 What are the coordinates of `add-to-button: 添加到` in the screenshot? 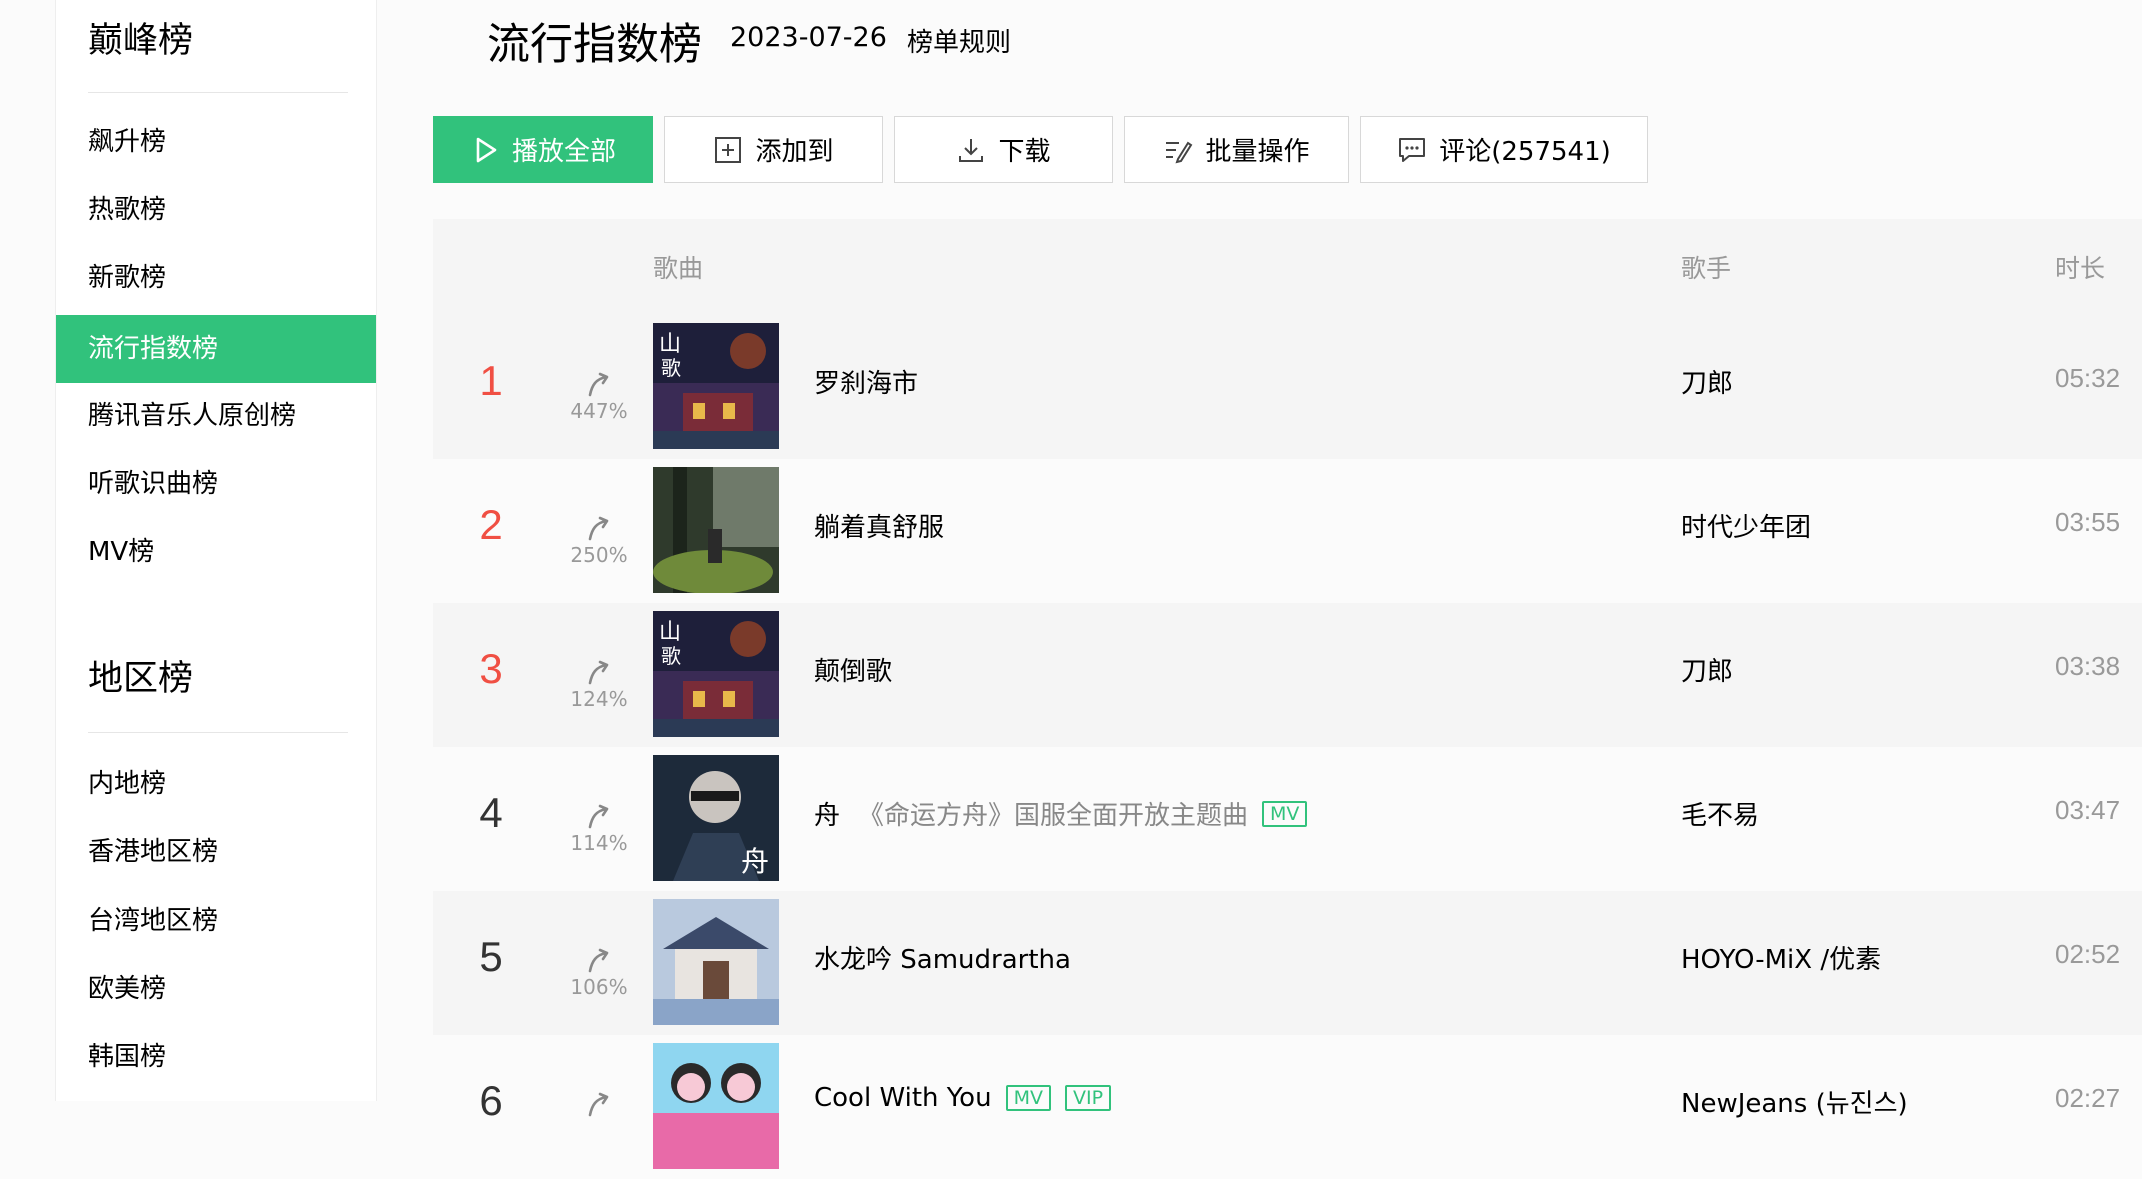 It's located at (773, 149).